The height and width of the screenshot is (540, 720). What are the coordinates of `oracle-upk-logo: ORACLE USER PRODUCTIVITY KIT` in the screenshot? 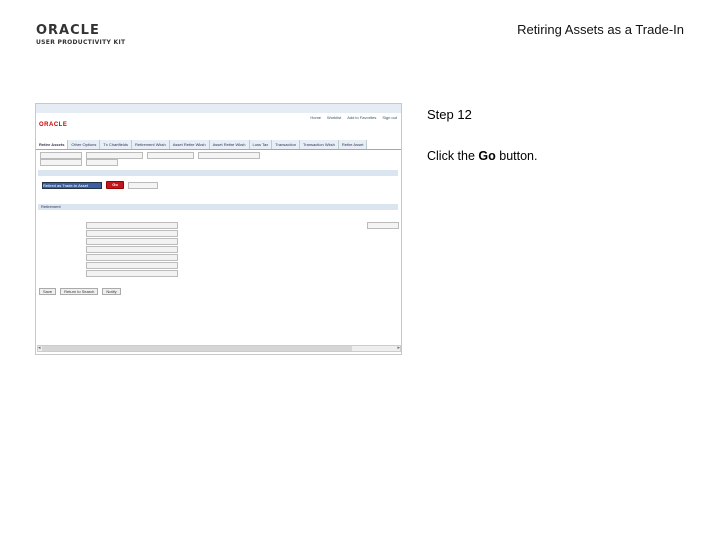 It's located at (81, 35).